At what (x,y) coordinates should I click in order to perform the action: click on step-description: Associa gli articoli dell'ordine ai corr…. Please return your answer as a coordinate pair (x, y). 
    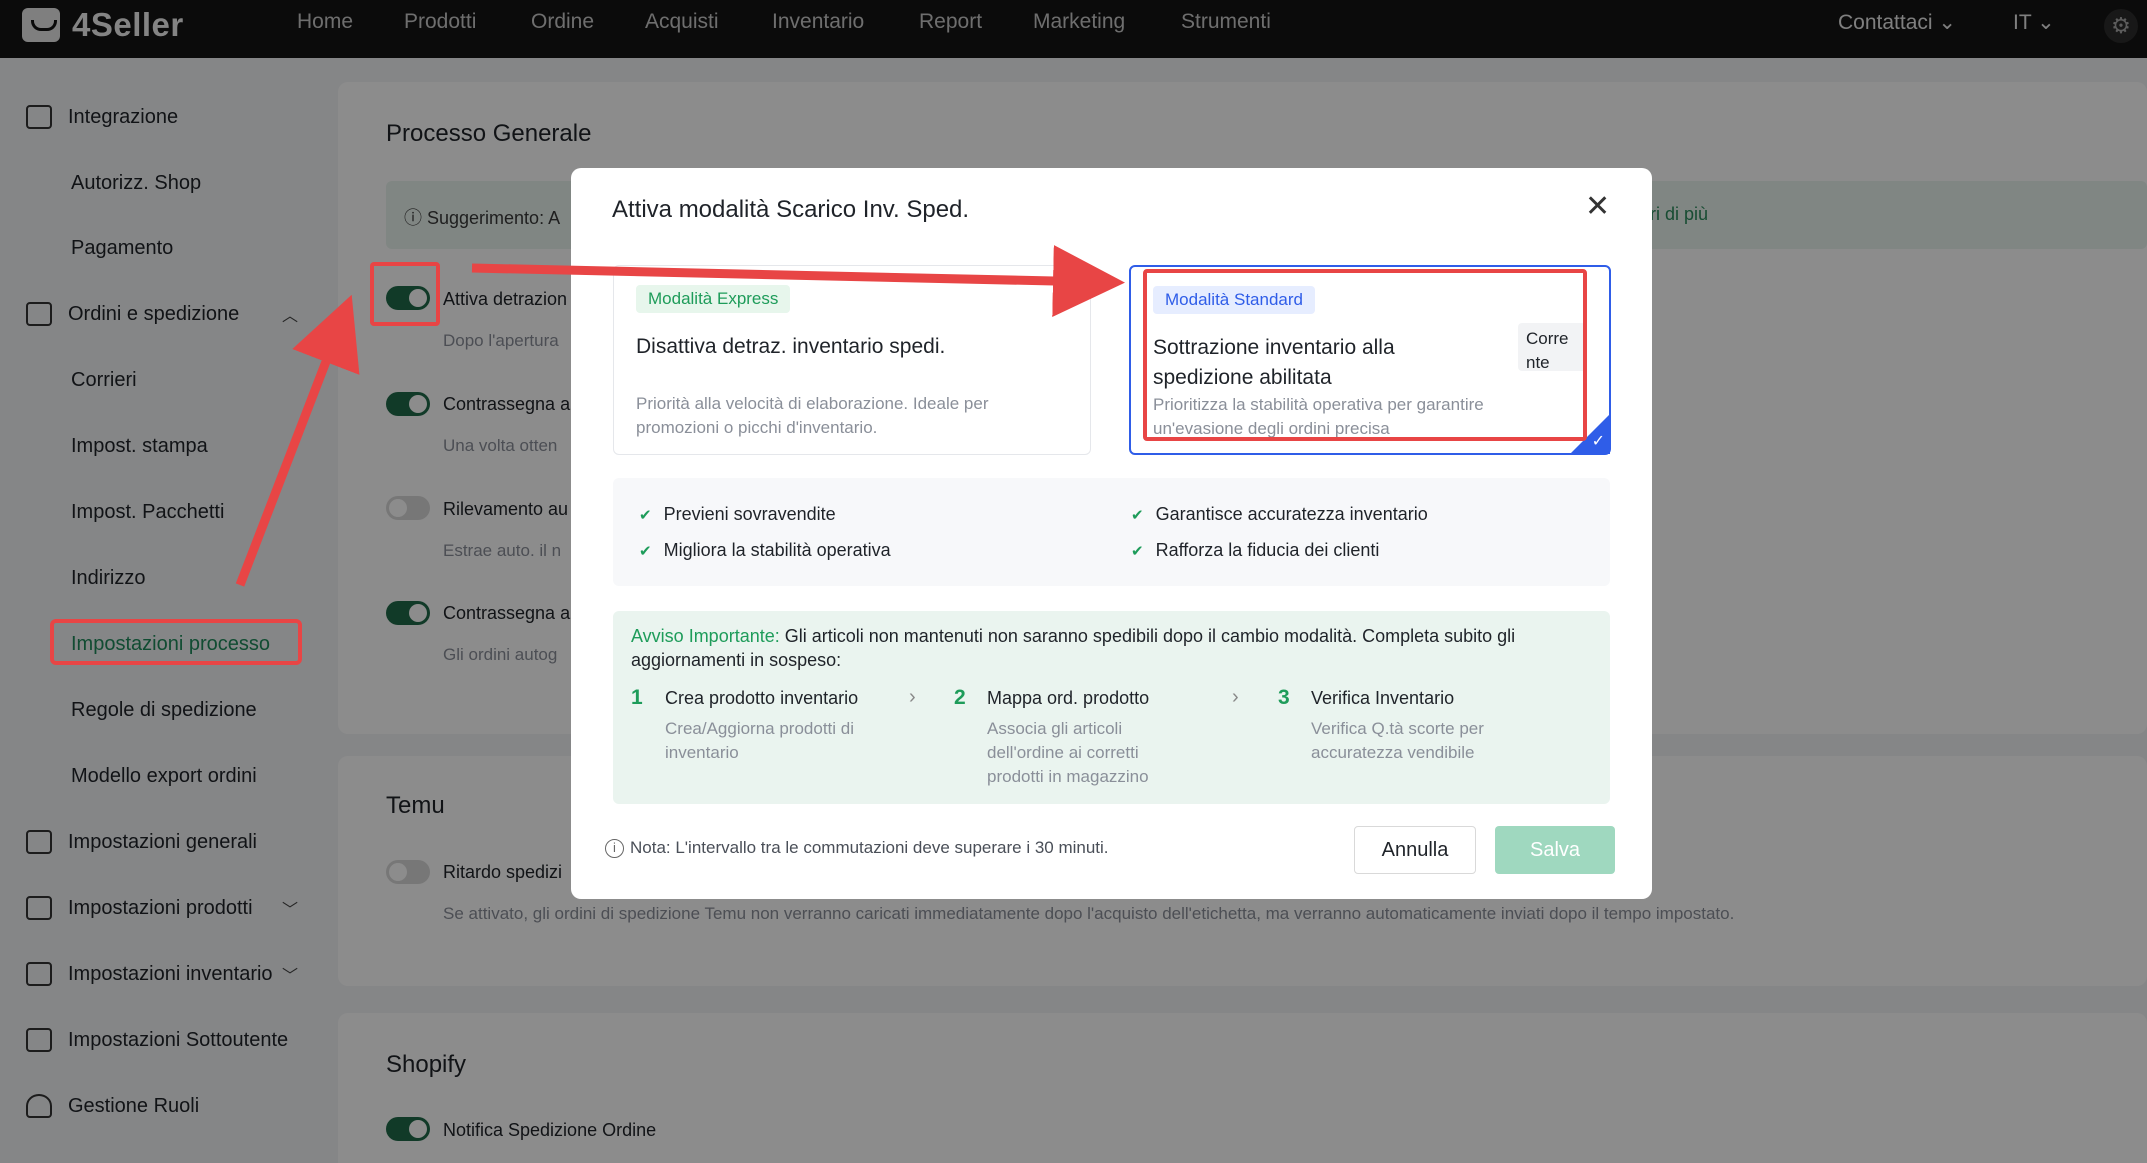
    Looking at the image, I should click on (1068, 752).